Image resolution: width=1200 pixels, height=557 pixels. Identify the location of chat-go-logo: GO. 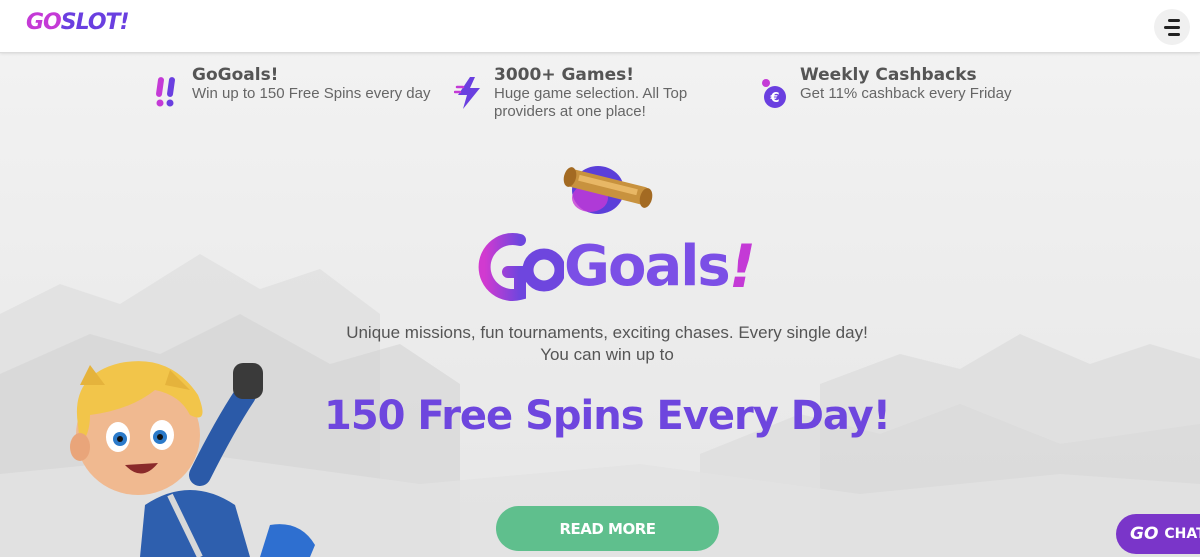
(1144, 534).